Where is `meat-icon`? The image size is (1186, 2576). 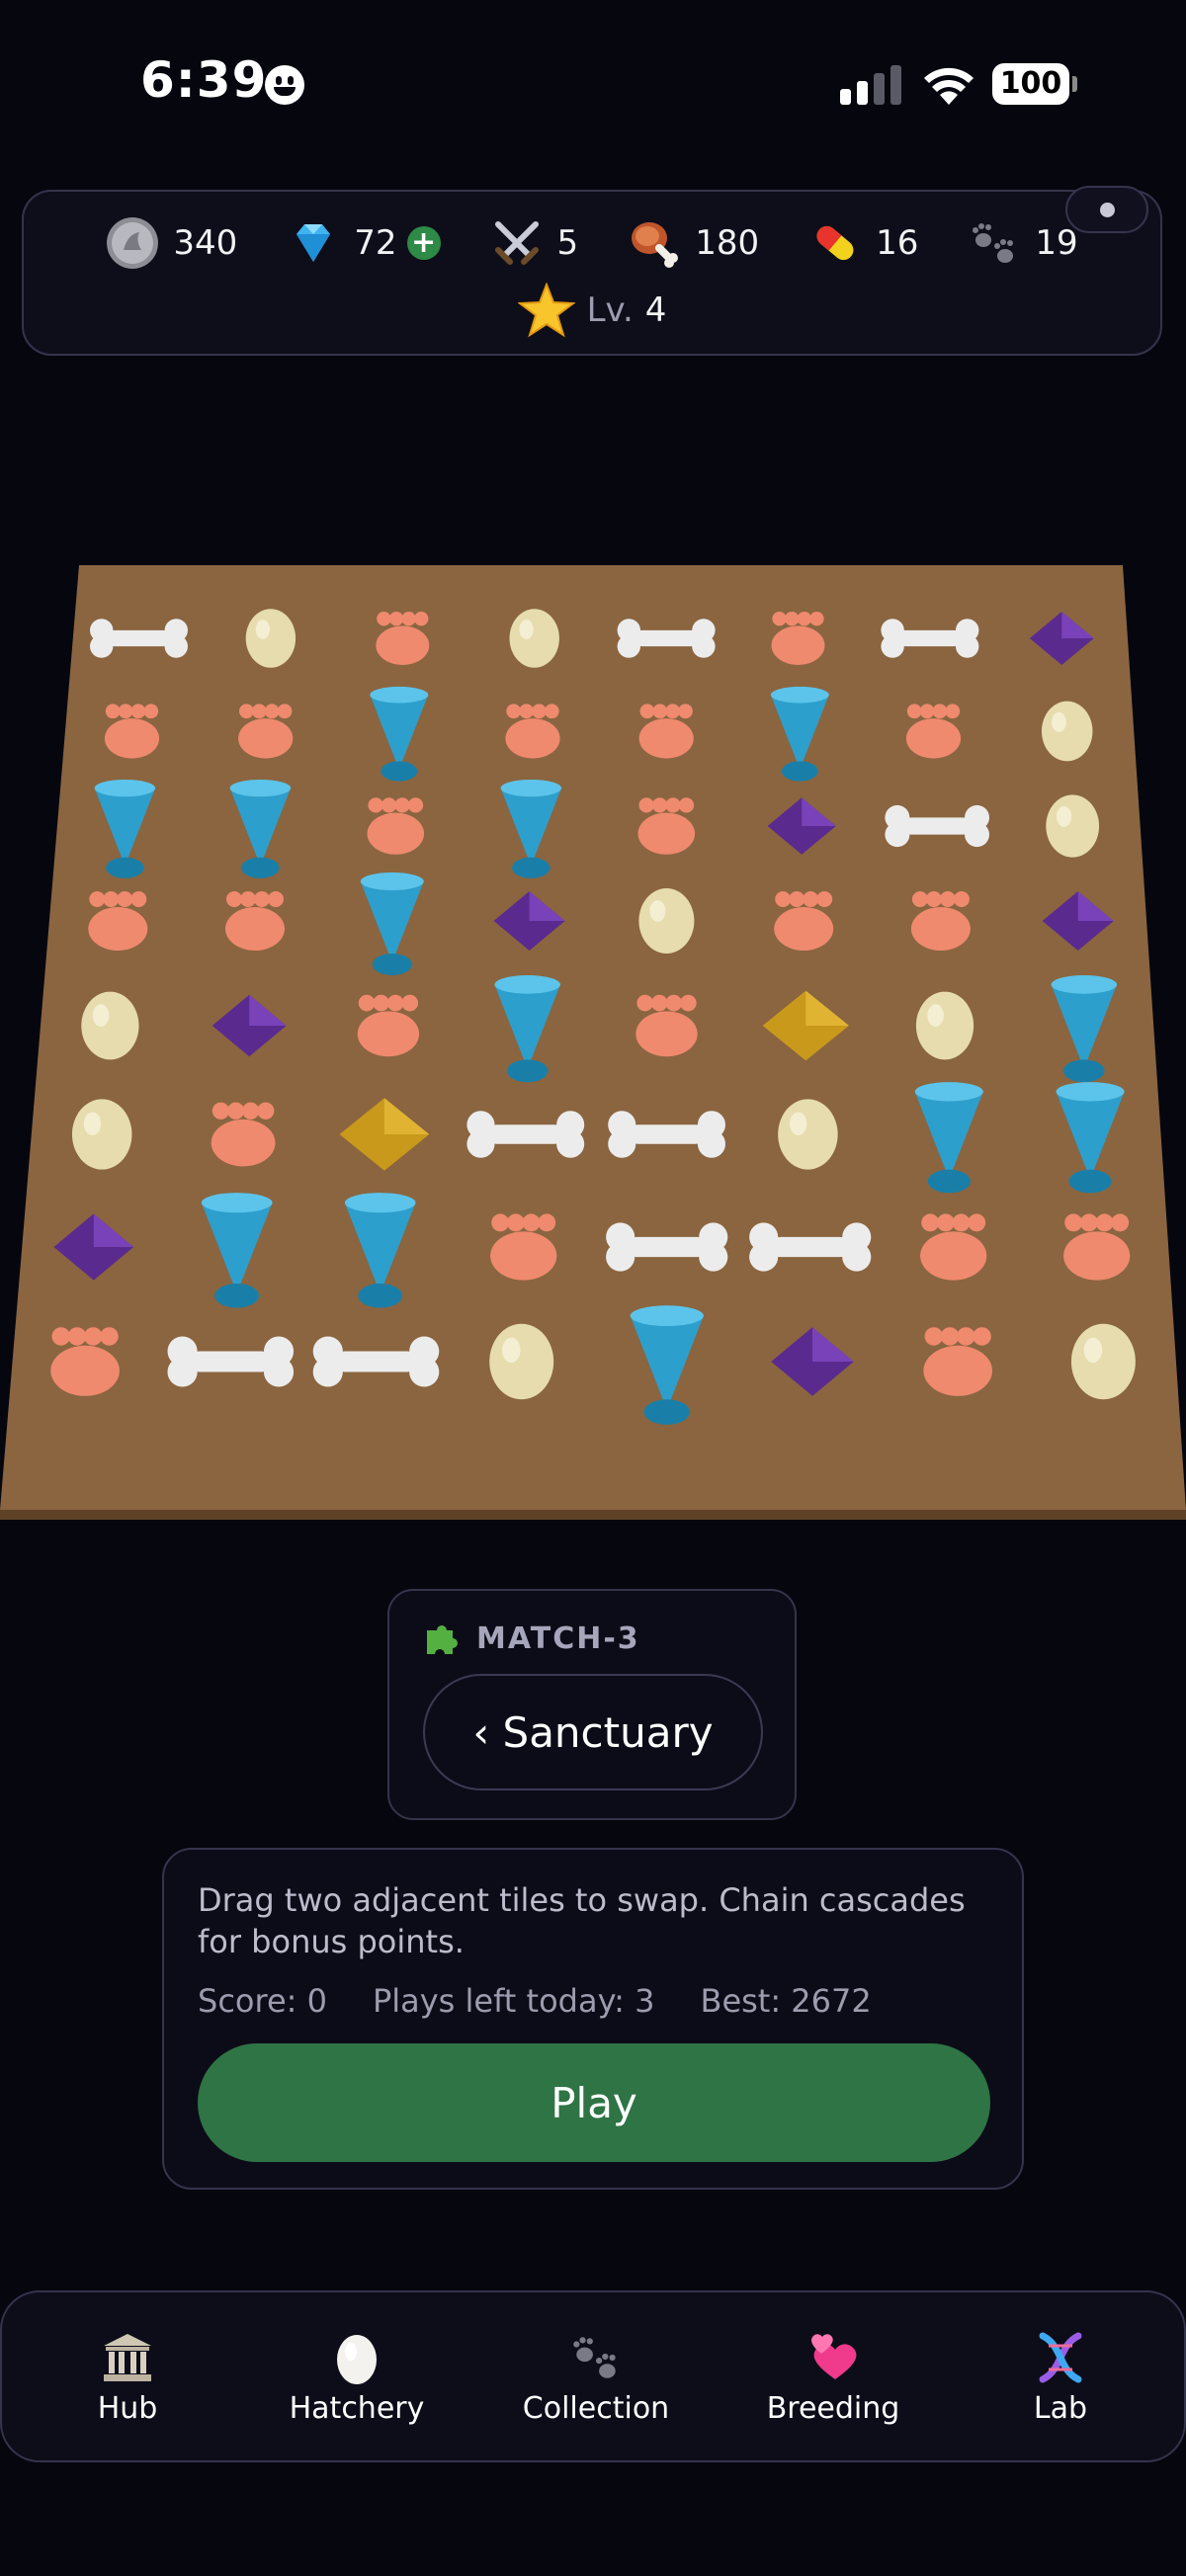
meat-icon is located at coordinates (655, 245).